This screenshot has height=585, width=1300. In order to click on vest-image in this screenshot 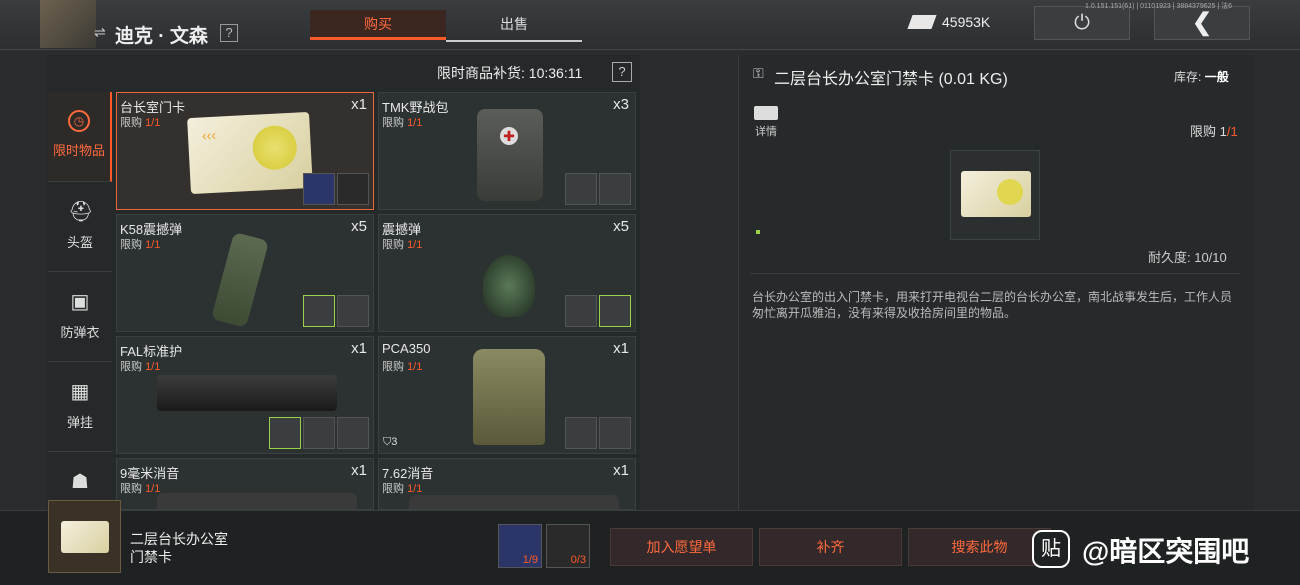, I will do `click(509, 397)`.